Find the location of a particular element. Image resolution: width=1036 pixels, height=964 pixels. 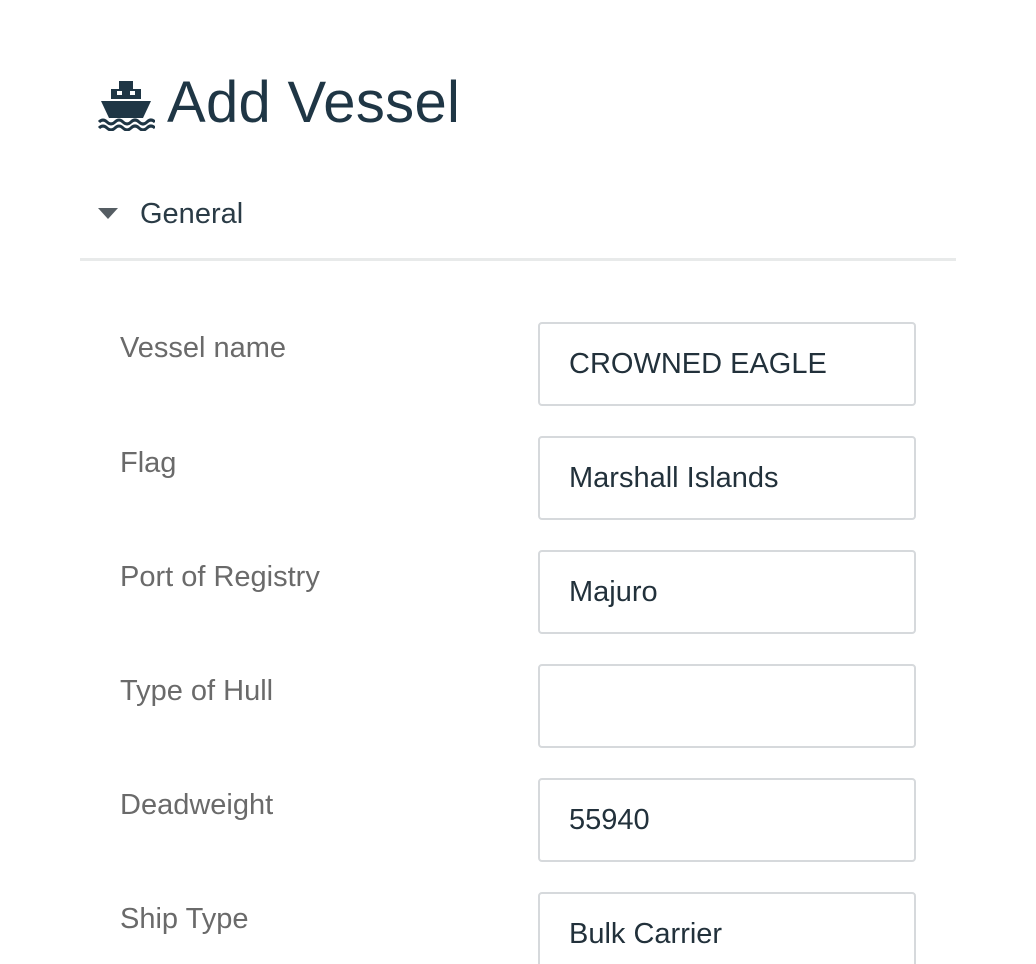

port-of-registry-label: Port of Registry is located at coordinates (220, 577).